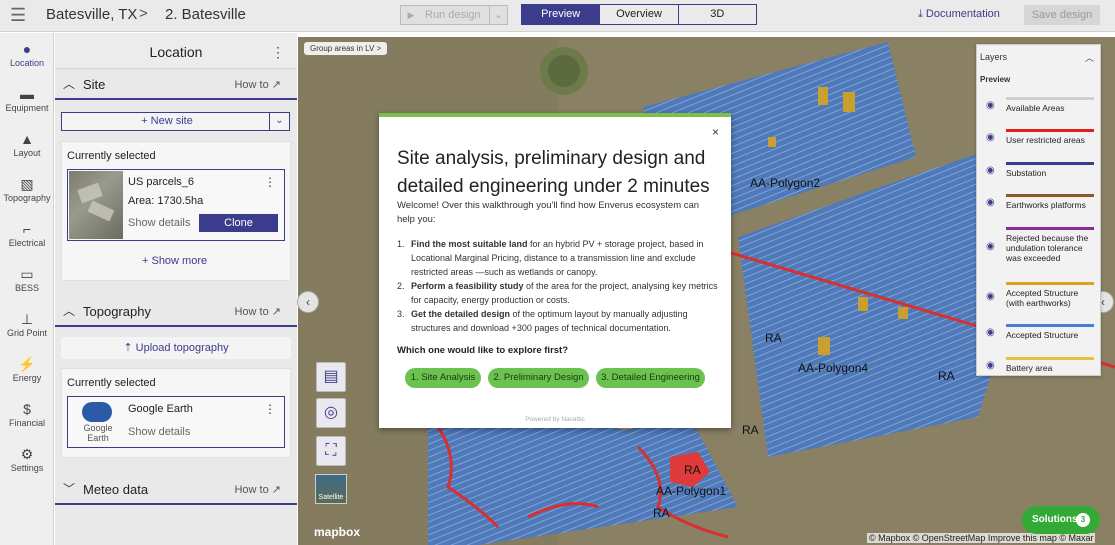 Image resolution: width=1115 pixels, height=545 pixels. I want to click on upload-icon: ⇡, so click(129, 348).